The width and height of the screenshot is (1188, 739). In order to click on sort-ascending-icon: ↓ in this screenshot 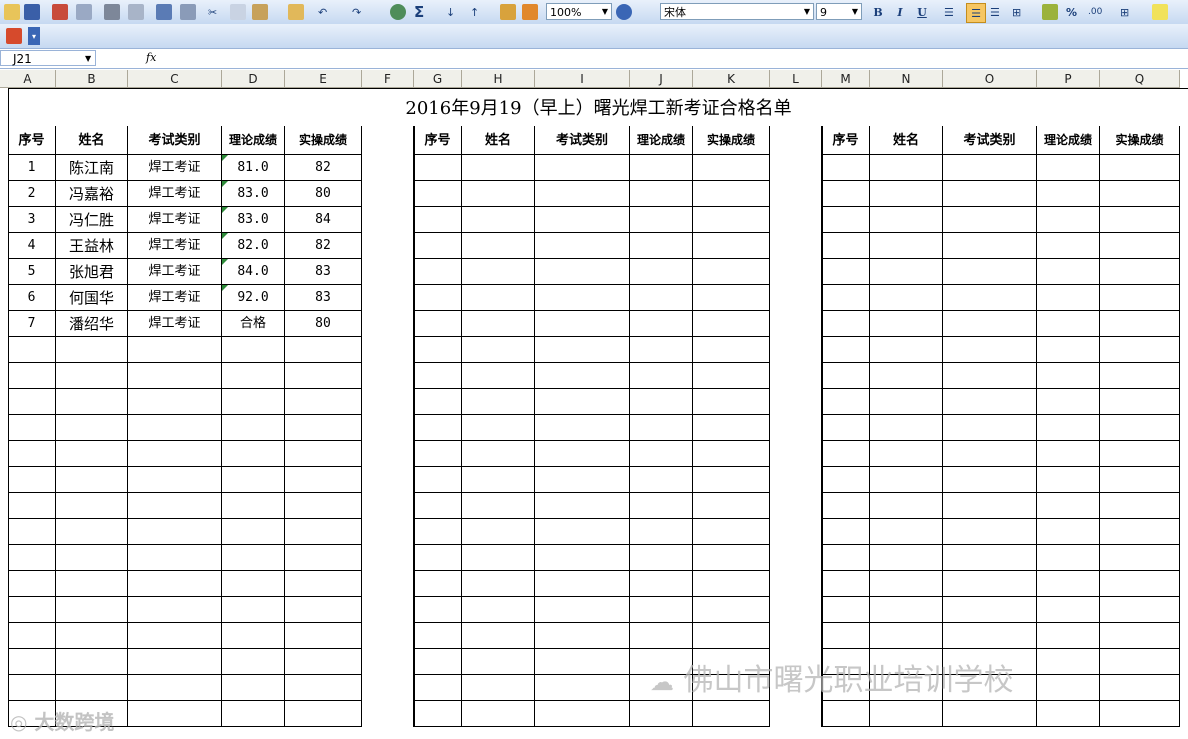, I will do `click(450, 12)`.